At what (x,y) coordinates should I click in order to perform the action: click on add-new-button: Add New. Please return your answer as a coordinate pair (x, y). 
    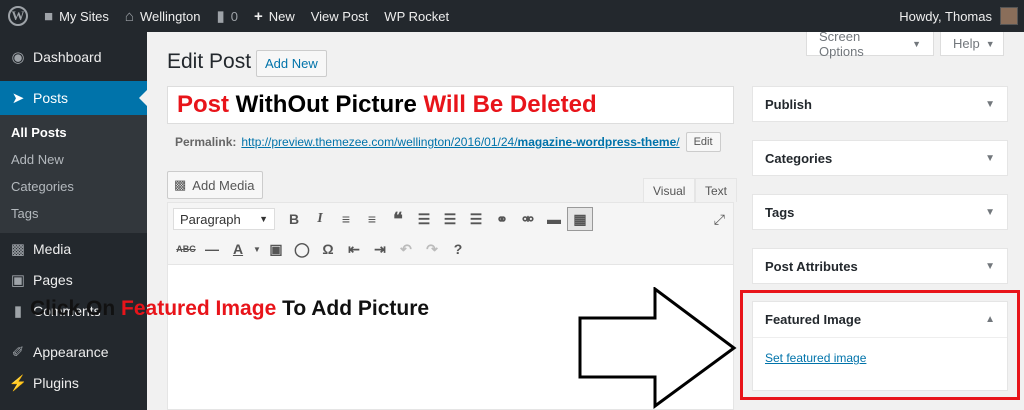
    Looking at the image, I should click on (291, 63).